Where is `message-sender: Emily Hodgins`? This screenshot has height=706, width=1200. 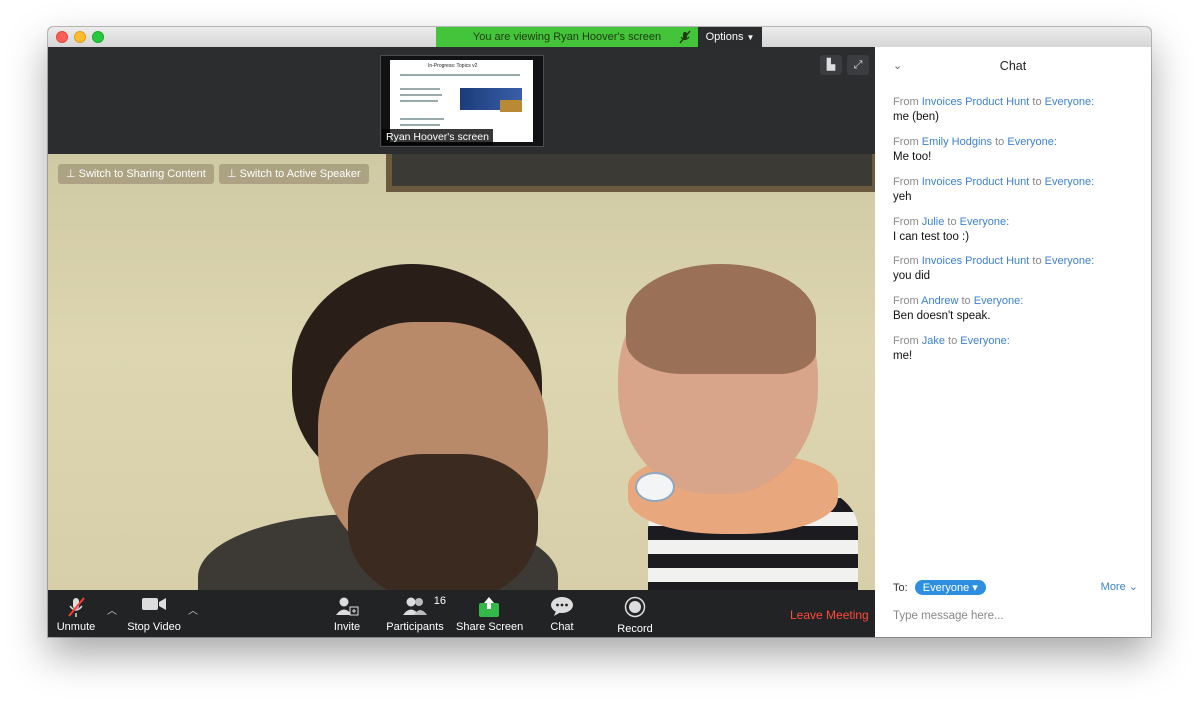 message-sender: Emily Hodgins is located at coordinates (957, 142).